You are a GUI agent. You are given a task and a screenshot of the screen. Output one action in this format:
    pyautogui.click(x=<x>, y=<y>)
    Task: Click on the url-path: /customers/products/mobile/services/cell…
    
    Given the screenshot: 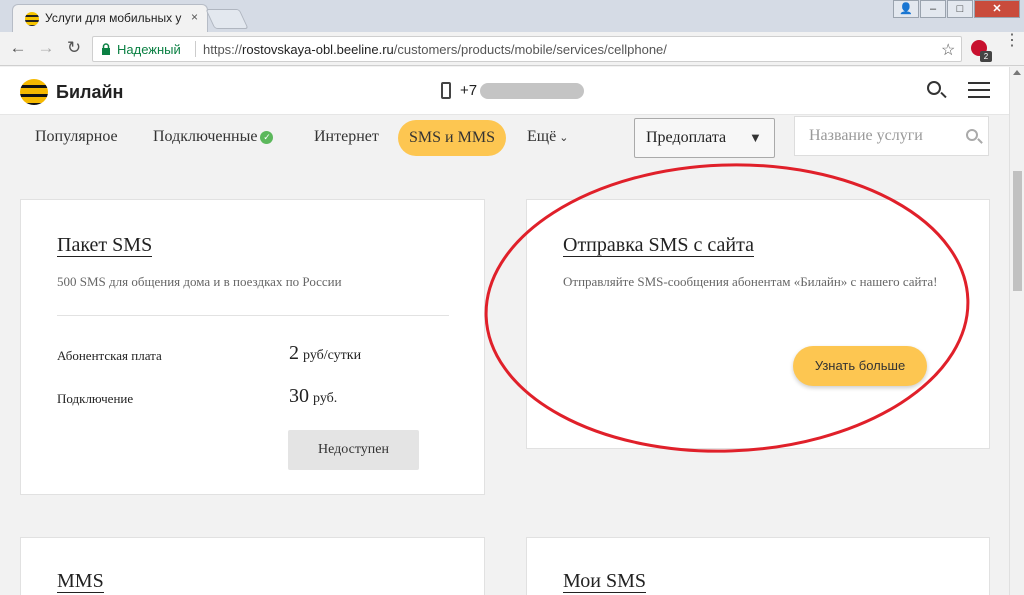 What is the action you would take?
    pyautogui.click(x=530, y=49)
    